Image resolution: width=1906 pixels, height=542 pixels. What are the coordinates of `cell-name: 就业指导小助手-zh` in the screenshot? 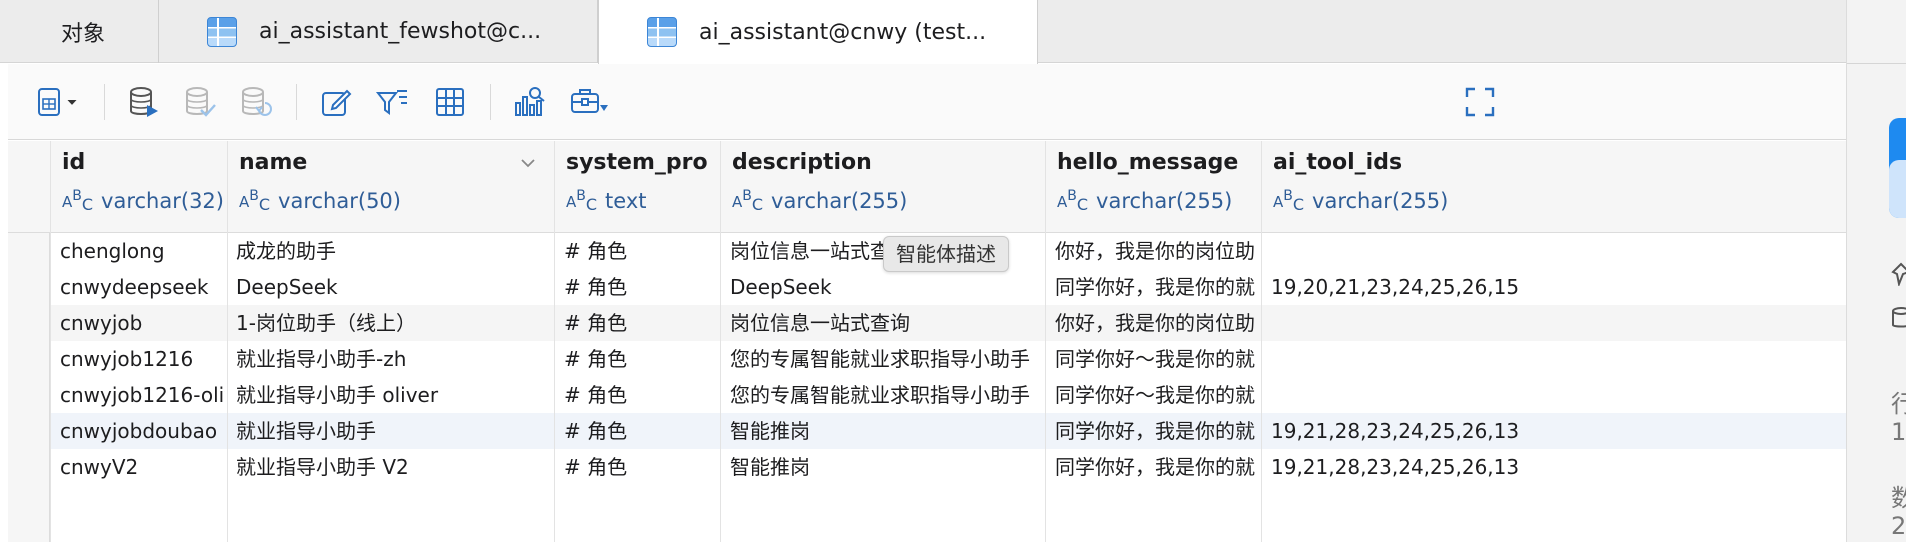 It's located at (395, 359).